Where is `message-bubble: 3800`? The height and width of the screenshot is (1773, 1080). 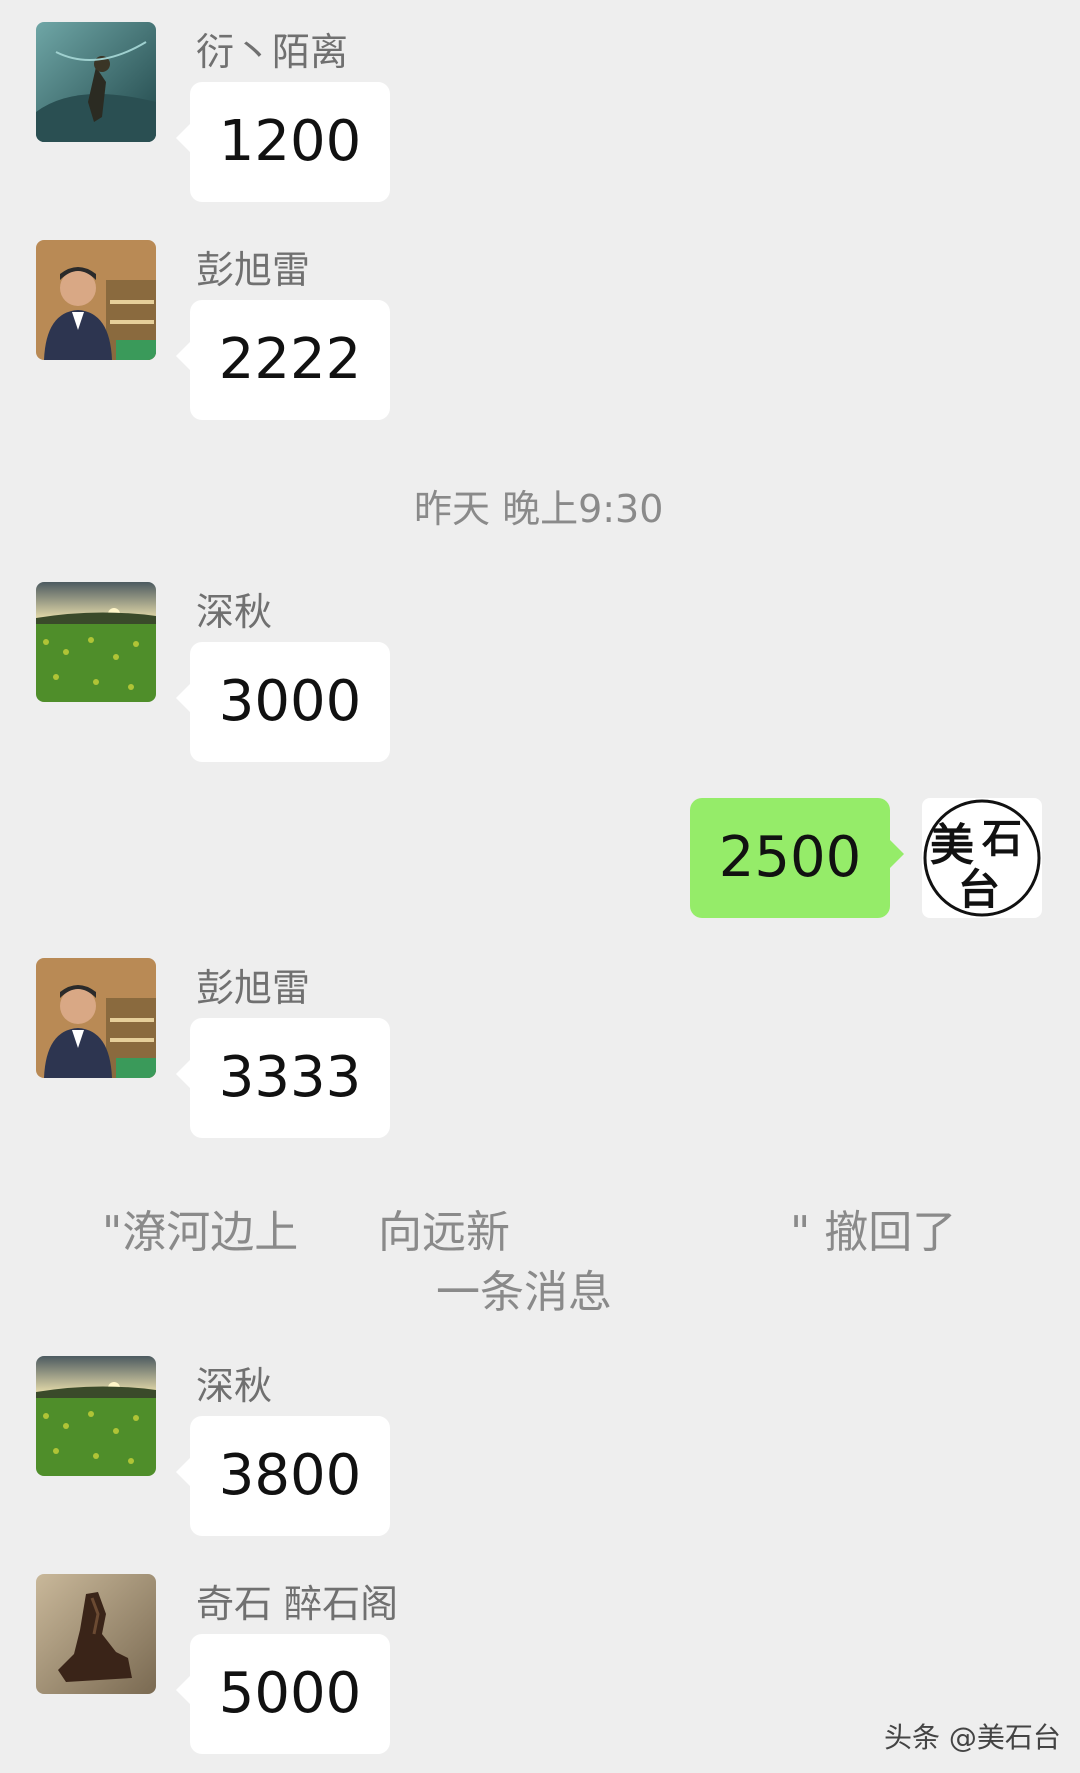 message-bubble: 3800 is located at coordinates (283, 1476).